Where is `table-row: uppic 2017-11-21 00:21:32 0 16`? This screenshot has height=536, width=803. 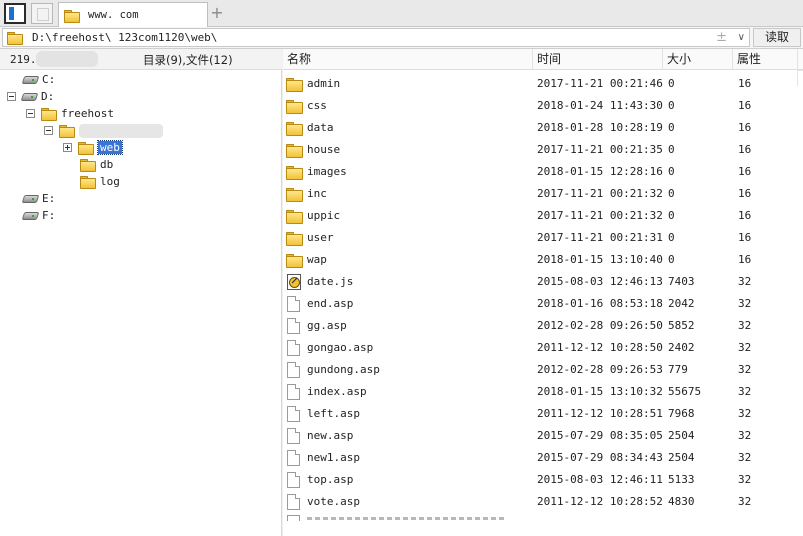 table-row: uppic 2017-11-21 00:21:32 0 16 is located at coordinates (539, 216).